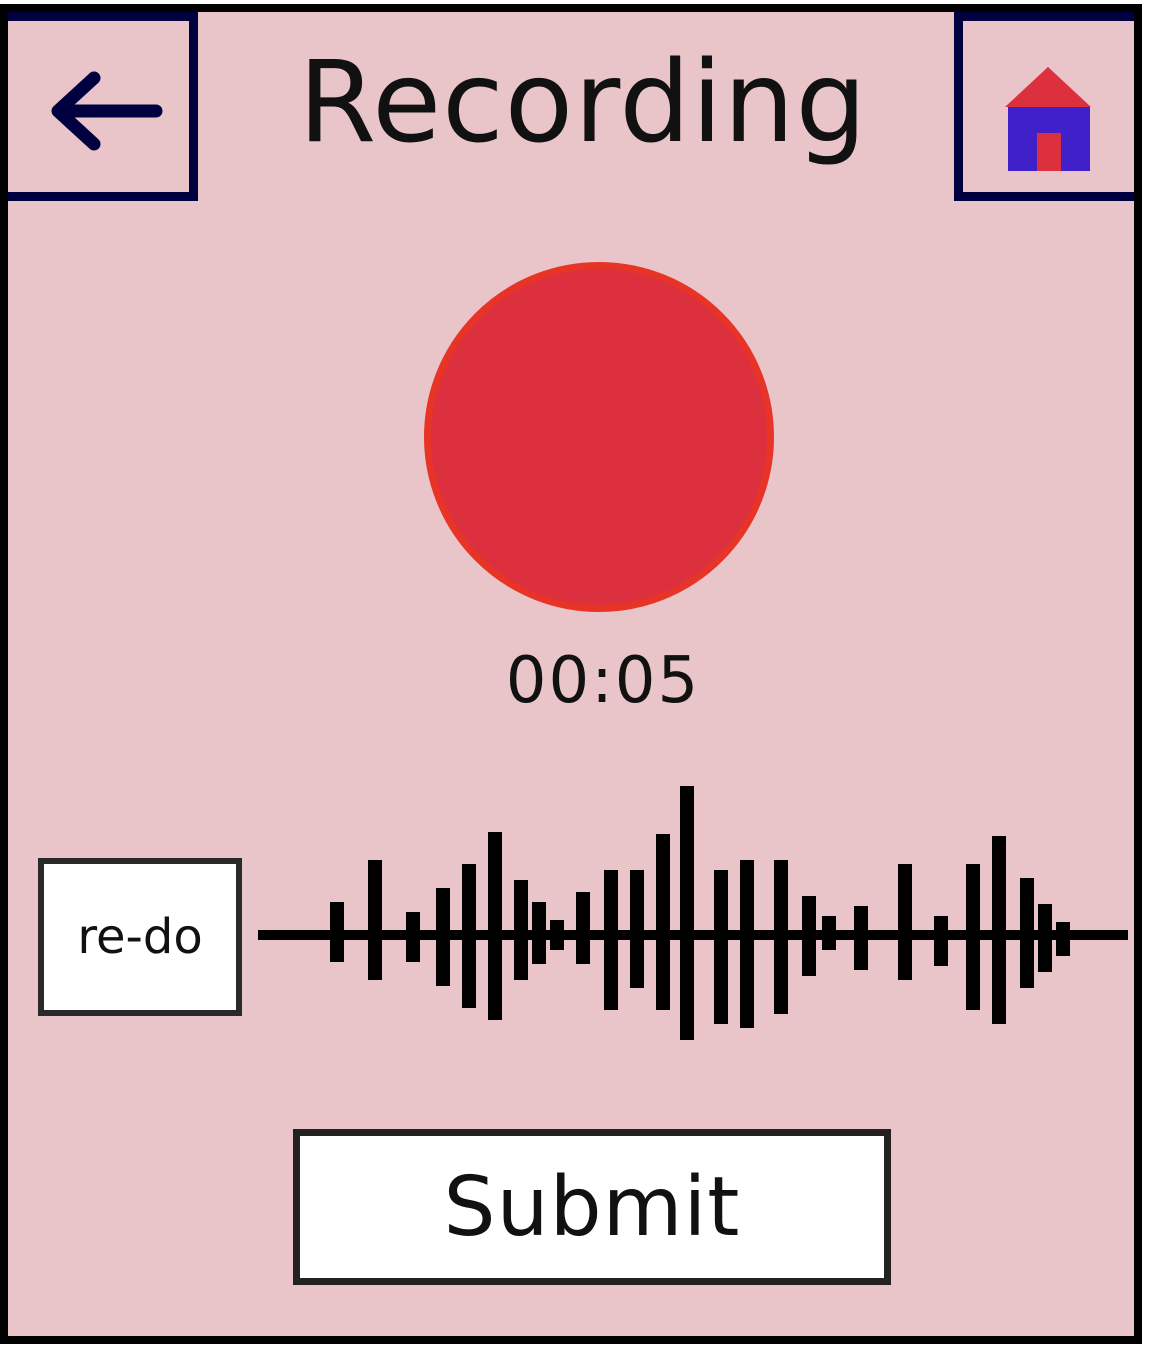 The width and height of the screenshot is (1160, 1354). What do you see at coordinates (603, 681) in the screenshot?
I see `recording-timer: 00:05` at bounding box center [603, 681].